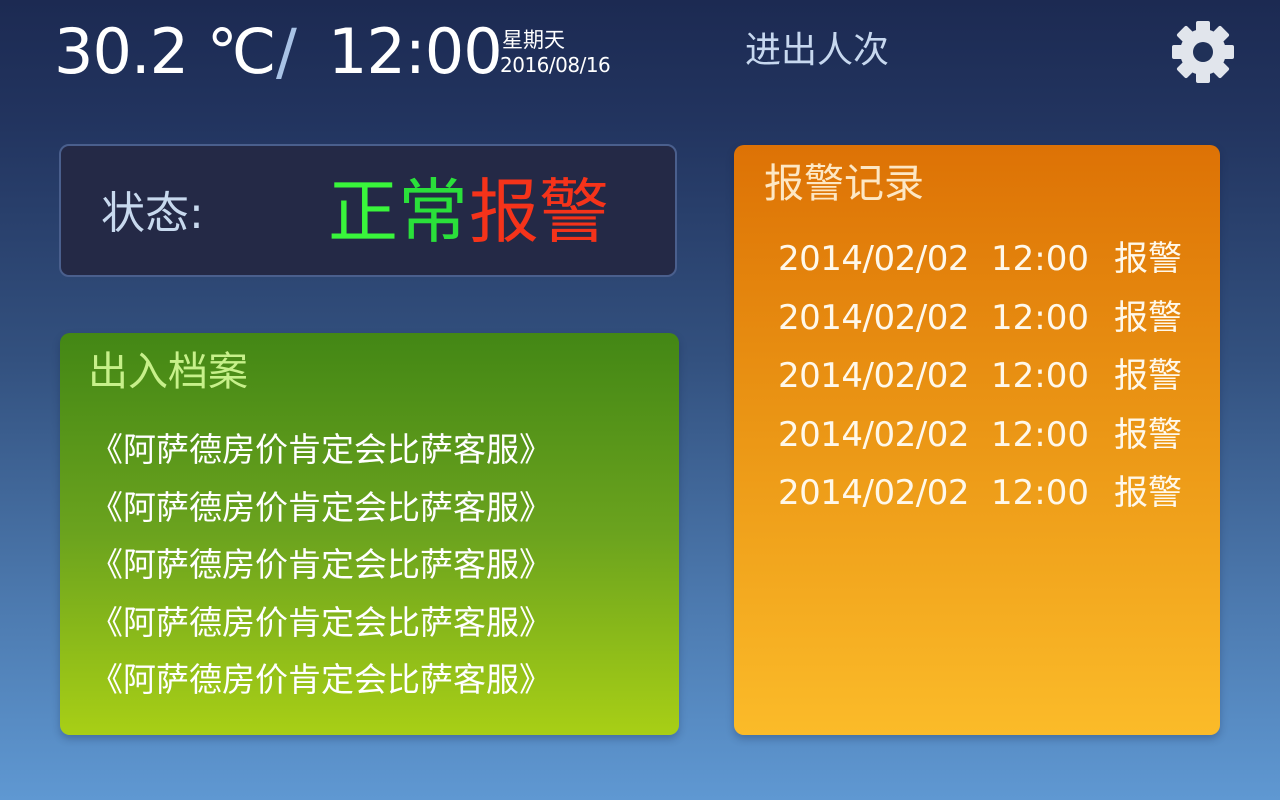  I want to click on settings-button, so click(1203, 52).